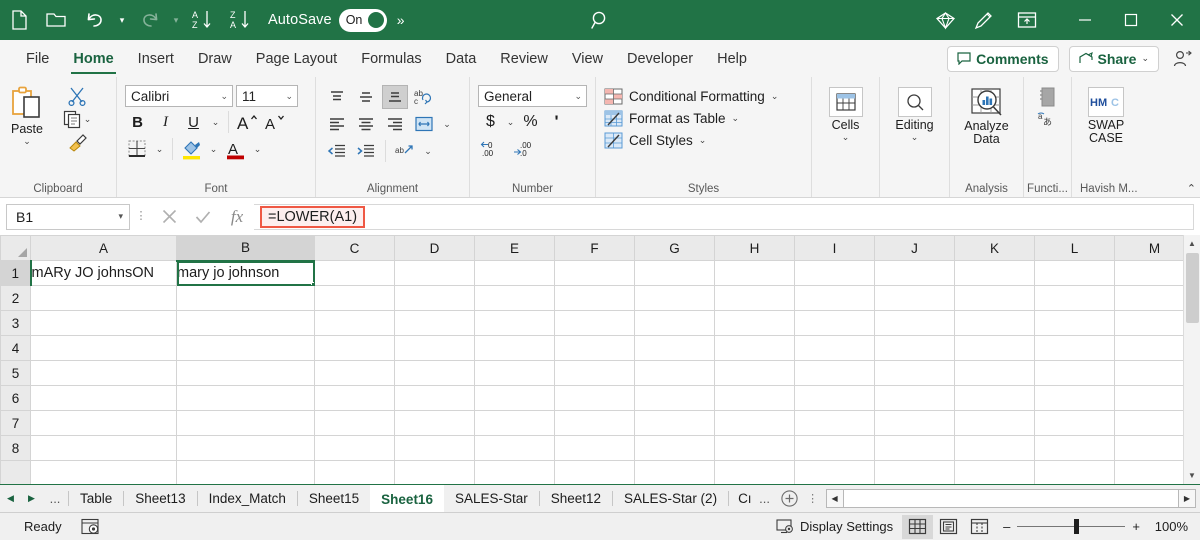 The width and height of the screenshot is (1200, 540). Describe the element at coordinates (914, 472) in the screenshot. I see `cell-j9` at that location.